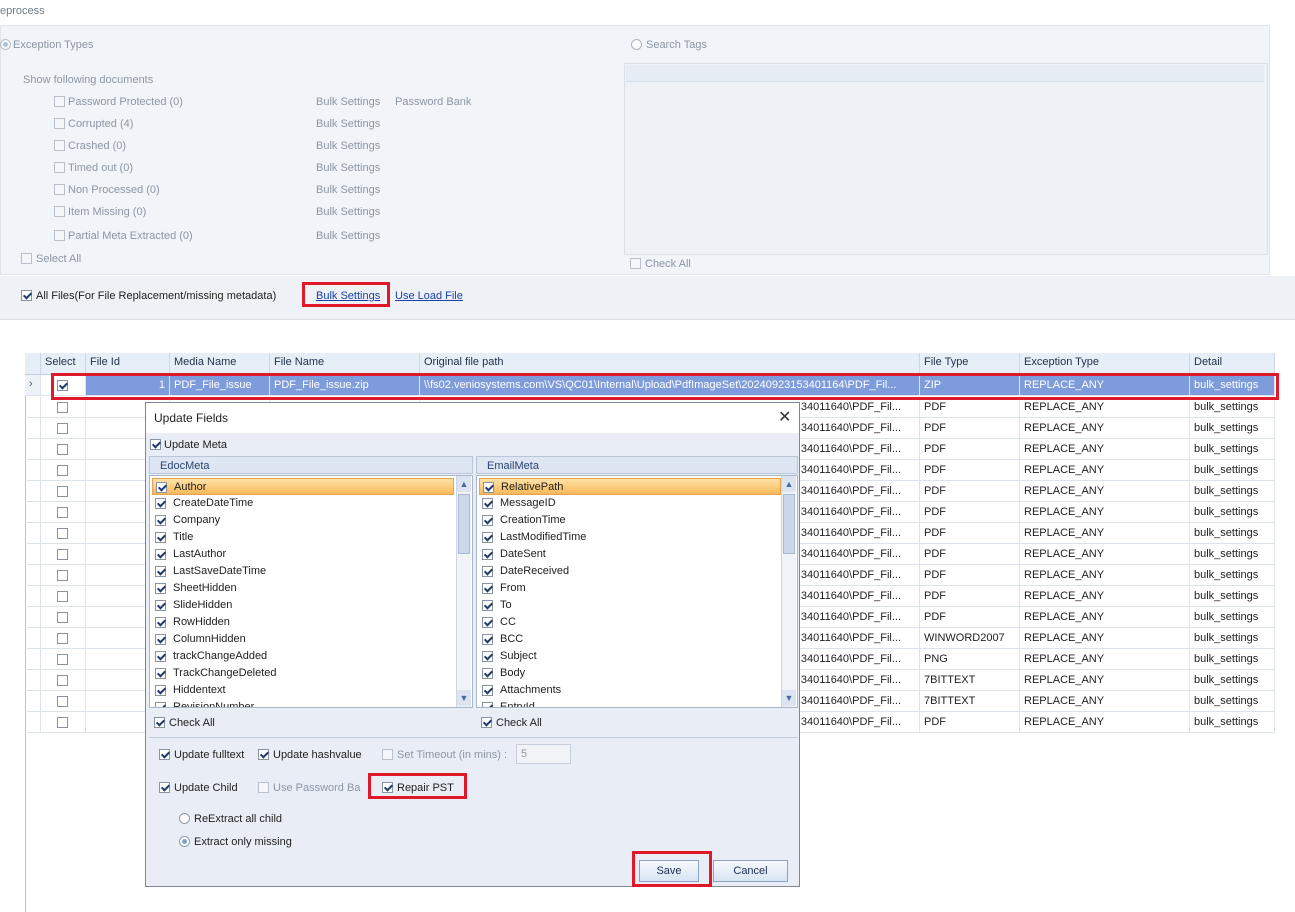 Image resolution: width=1295 pixels, height=912 pixels. I want to click on list-item: trackChangeAdded, so click(303, 656).